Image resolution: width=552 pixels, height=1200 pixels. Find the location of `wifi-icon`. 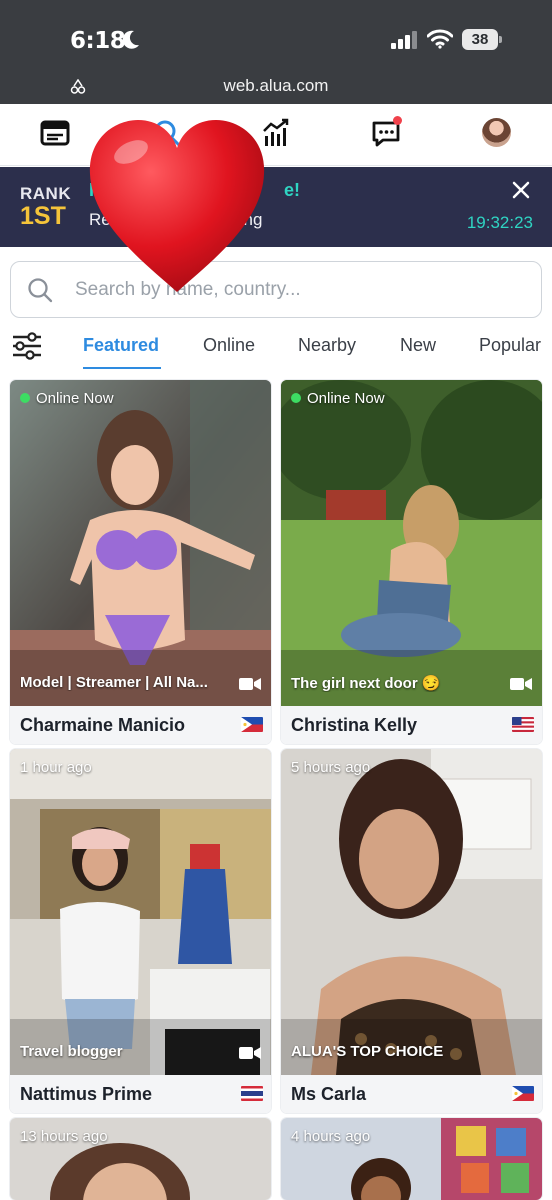

wifi-icon is located at coordinates (440, 39).